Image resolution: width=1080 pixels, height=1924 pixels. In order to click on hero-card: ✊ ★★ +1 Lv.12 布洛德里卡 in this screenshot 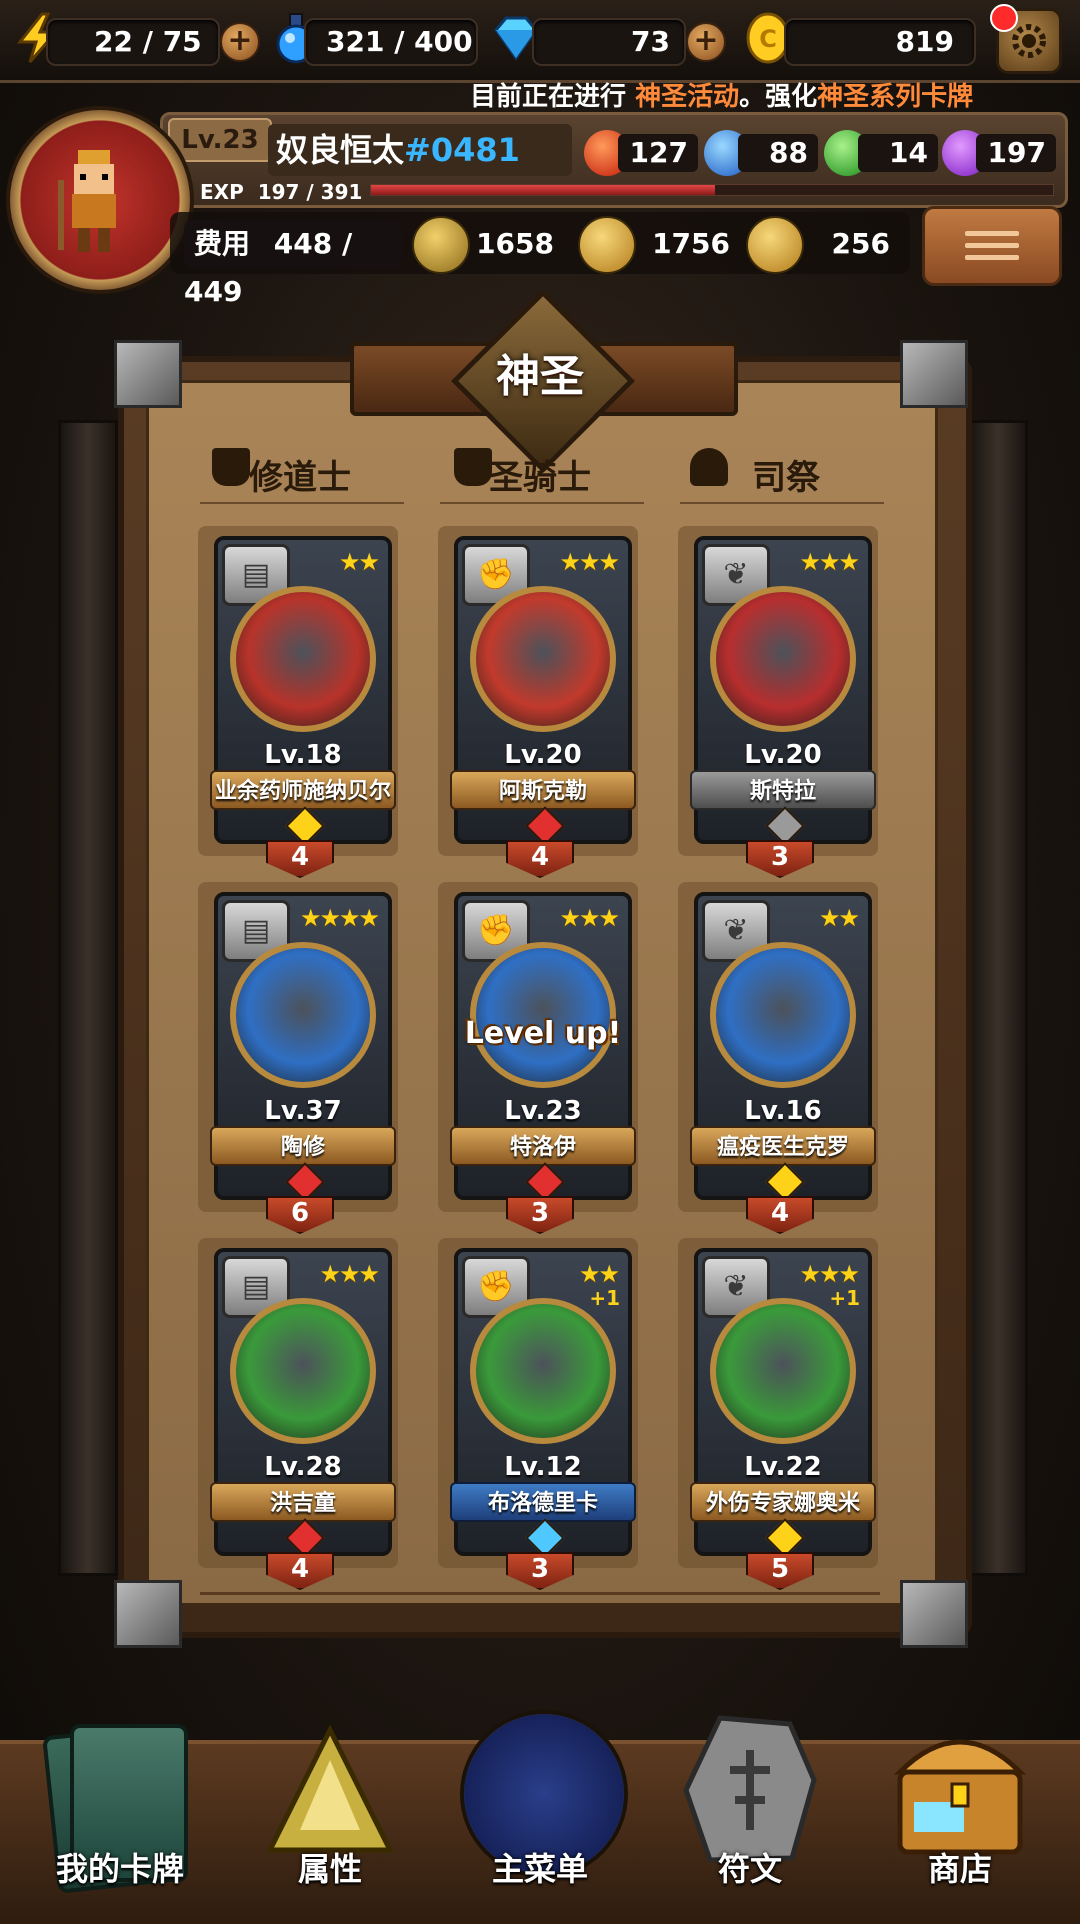, I will do `click(543, 1403)`.